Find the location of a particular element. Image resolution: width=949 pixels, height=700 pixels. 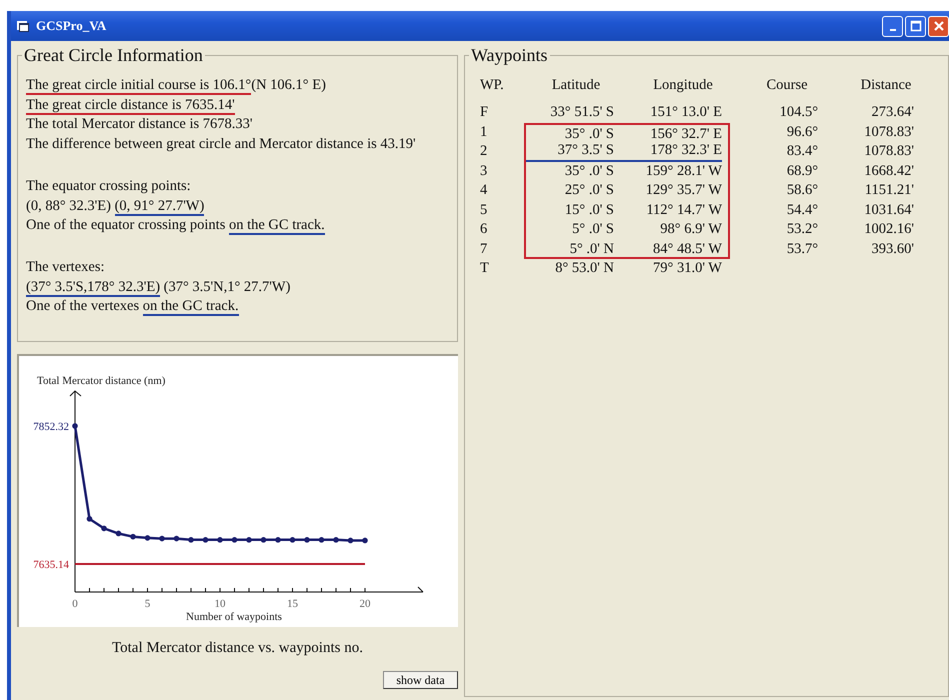

maximize-button is located at coordinates (915, 26).